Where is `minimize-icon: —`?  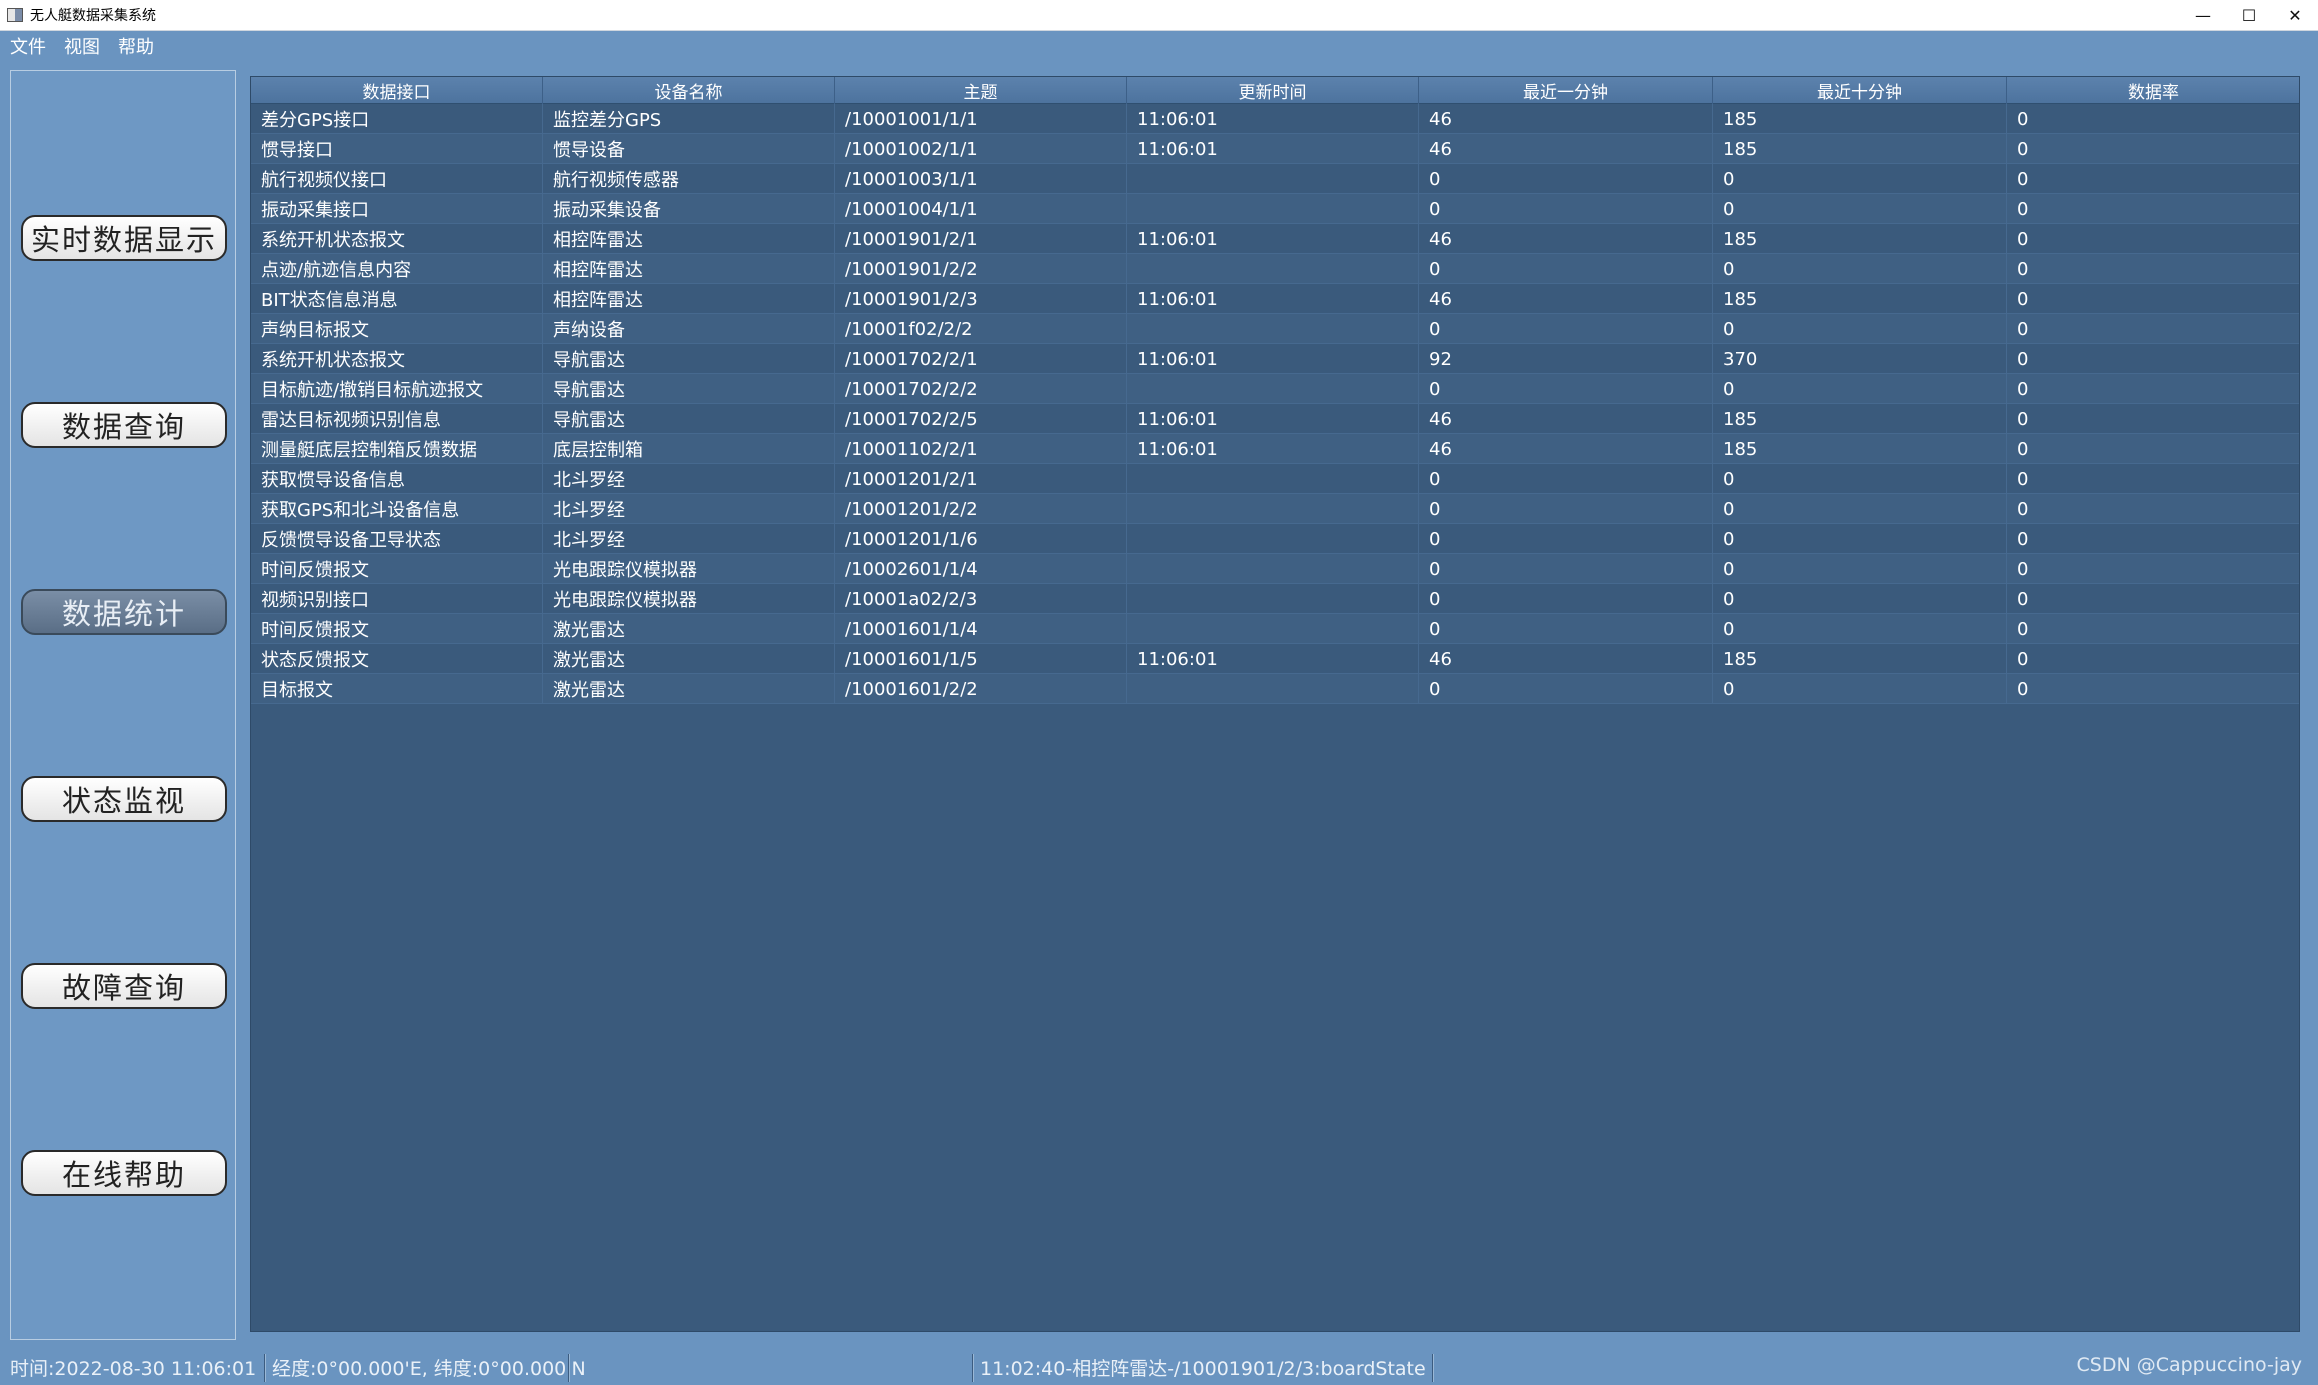 minimize-icon: — is located at coordinates (2203, 15).